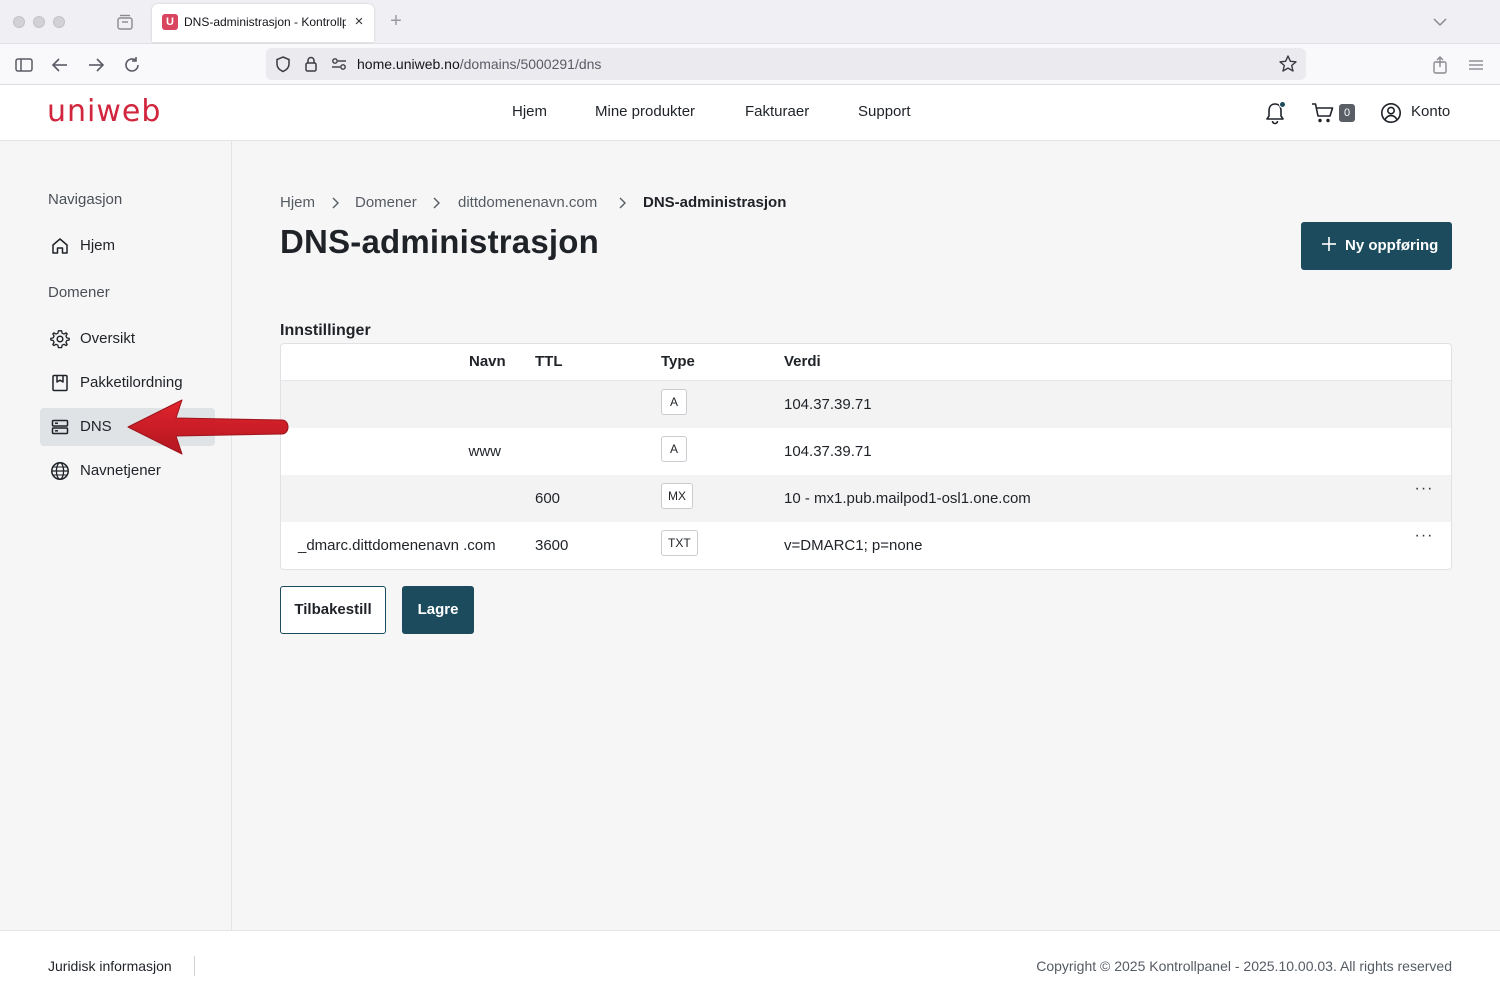 Image resolution: width=1500 pixels, height=1000 pixels. Describe the element at coordinates (549, 361) in the screenshot. I see `column-header-ttl: TTL` at that location.